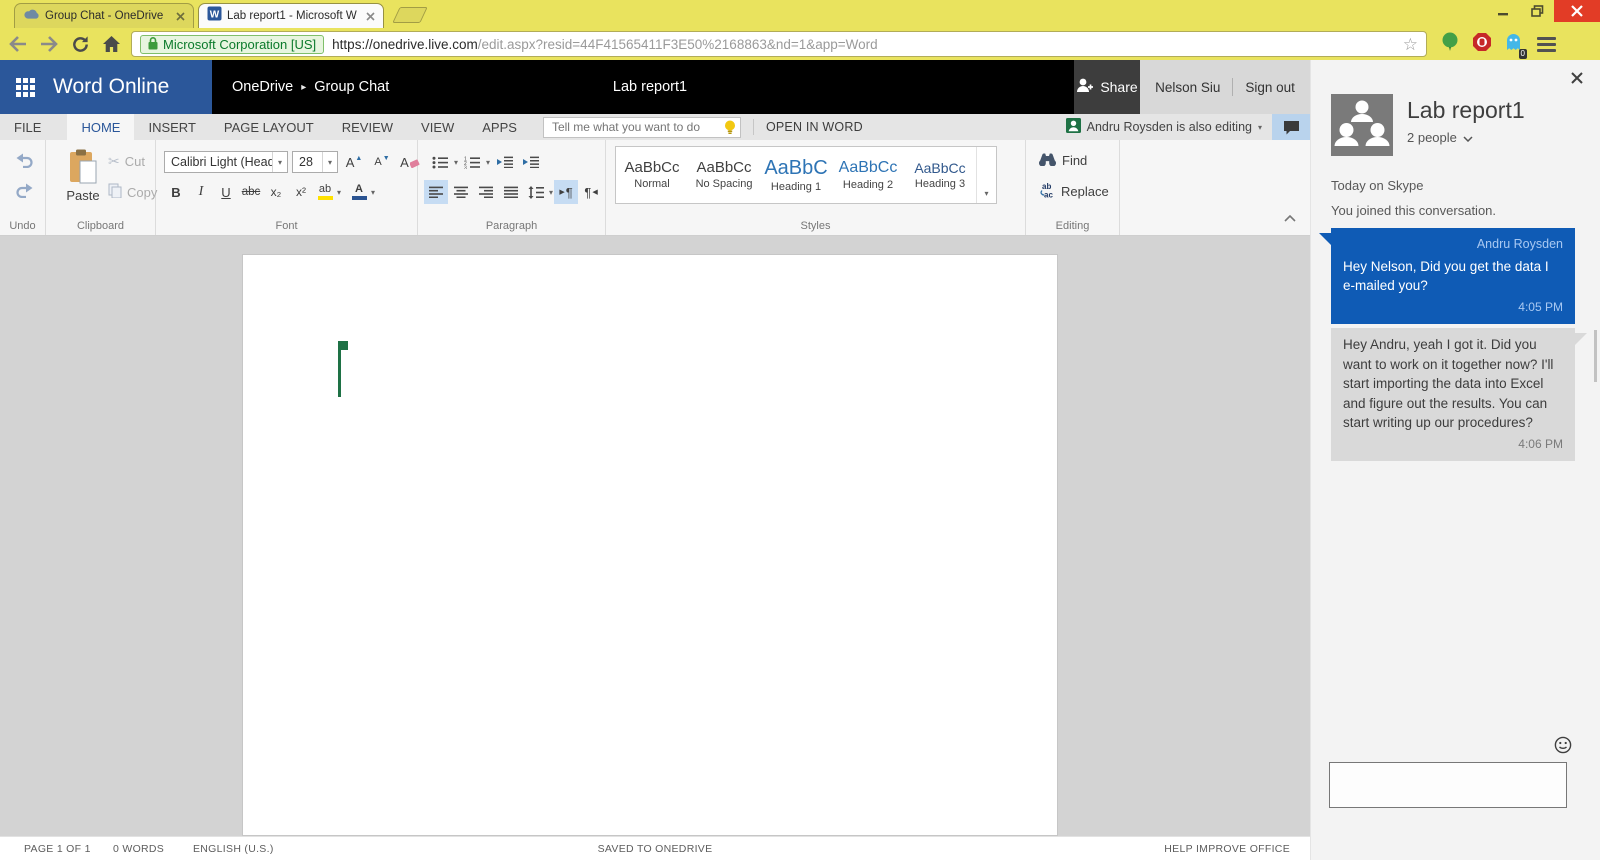 This screenshot has width=1600, height=860. I want to click on browser-tab-group-chat: Group Chat - OneDrive, so click(104, 15).